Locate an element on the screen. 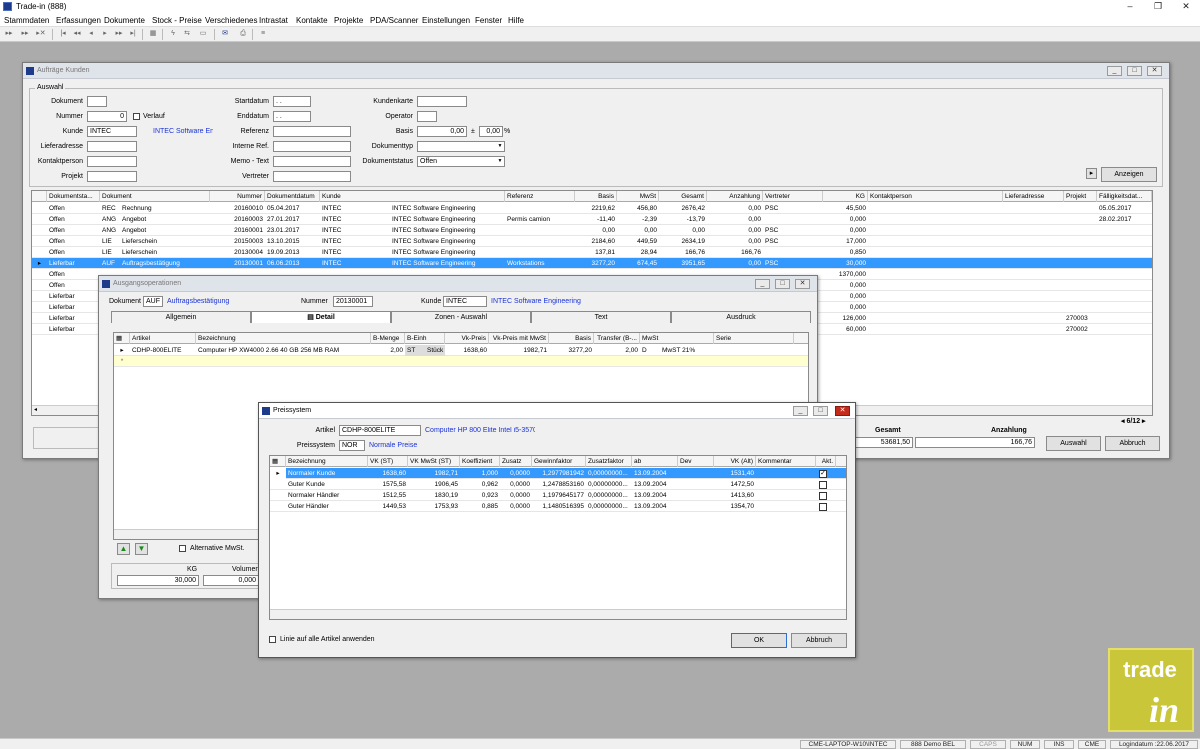 The width and height of the screenshot is (1200, 749). preis-abbruch-button: Abbruch is located at coordinates (819, 640).